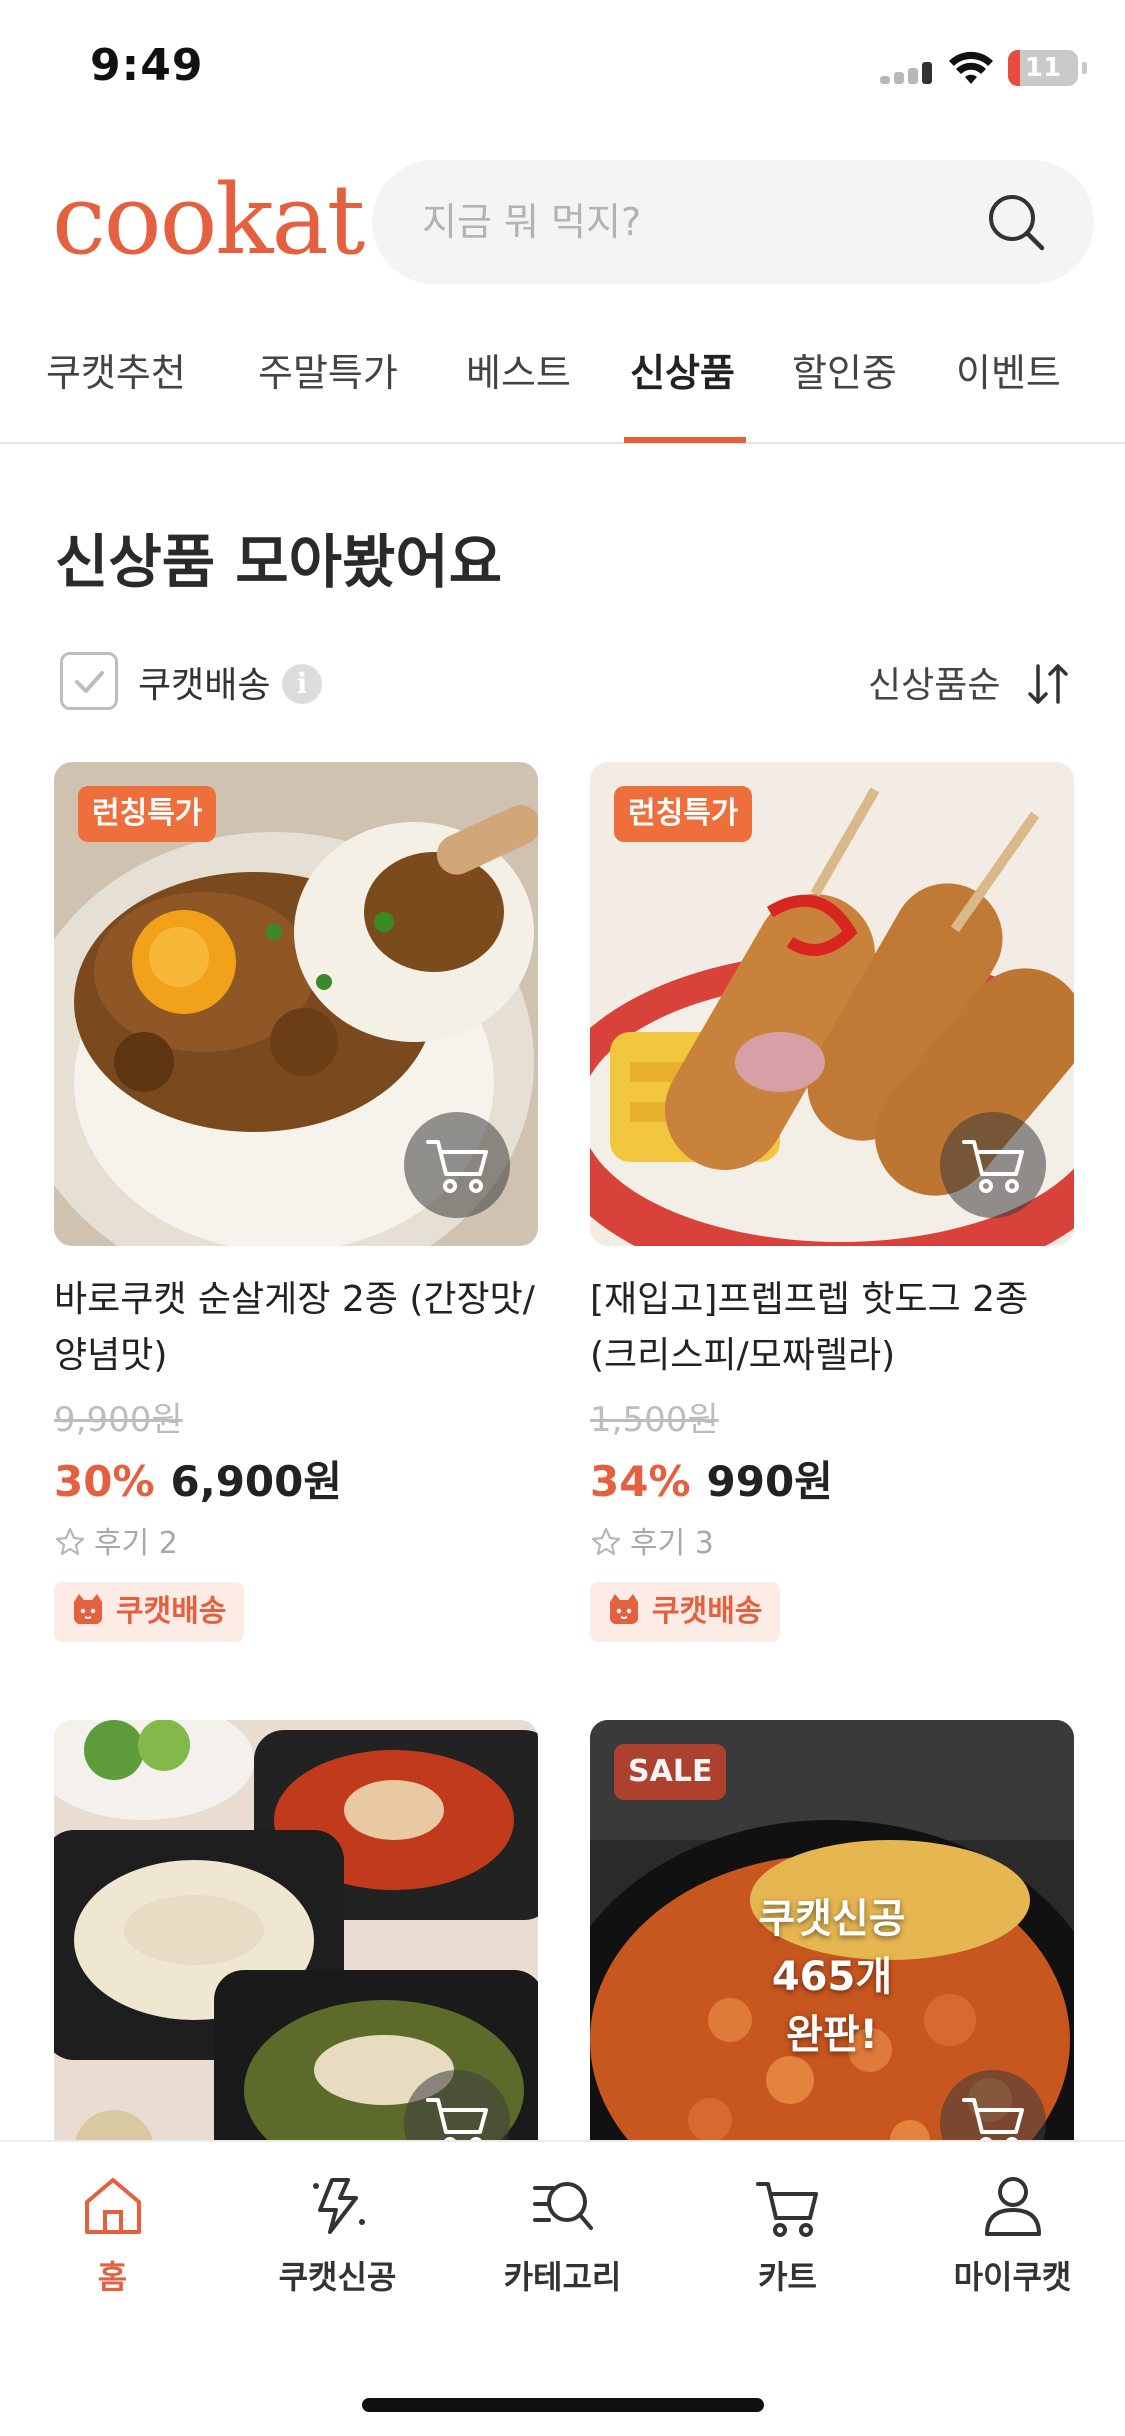  Describe the element at coordinates (787, 2277) in the screenshot. I see `nav-cart-label: 카트` at that location.